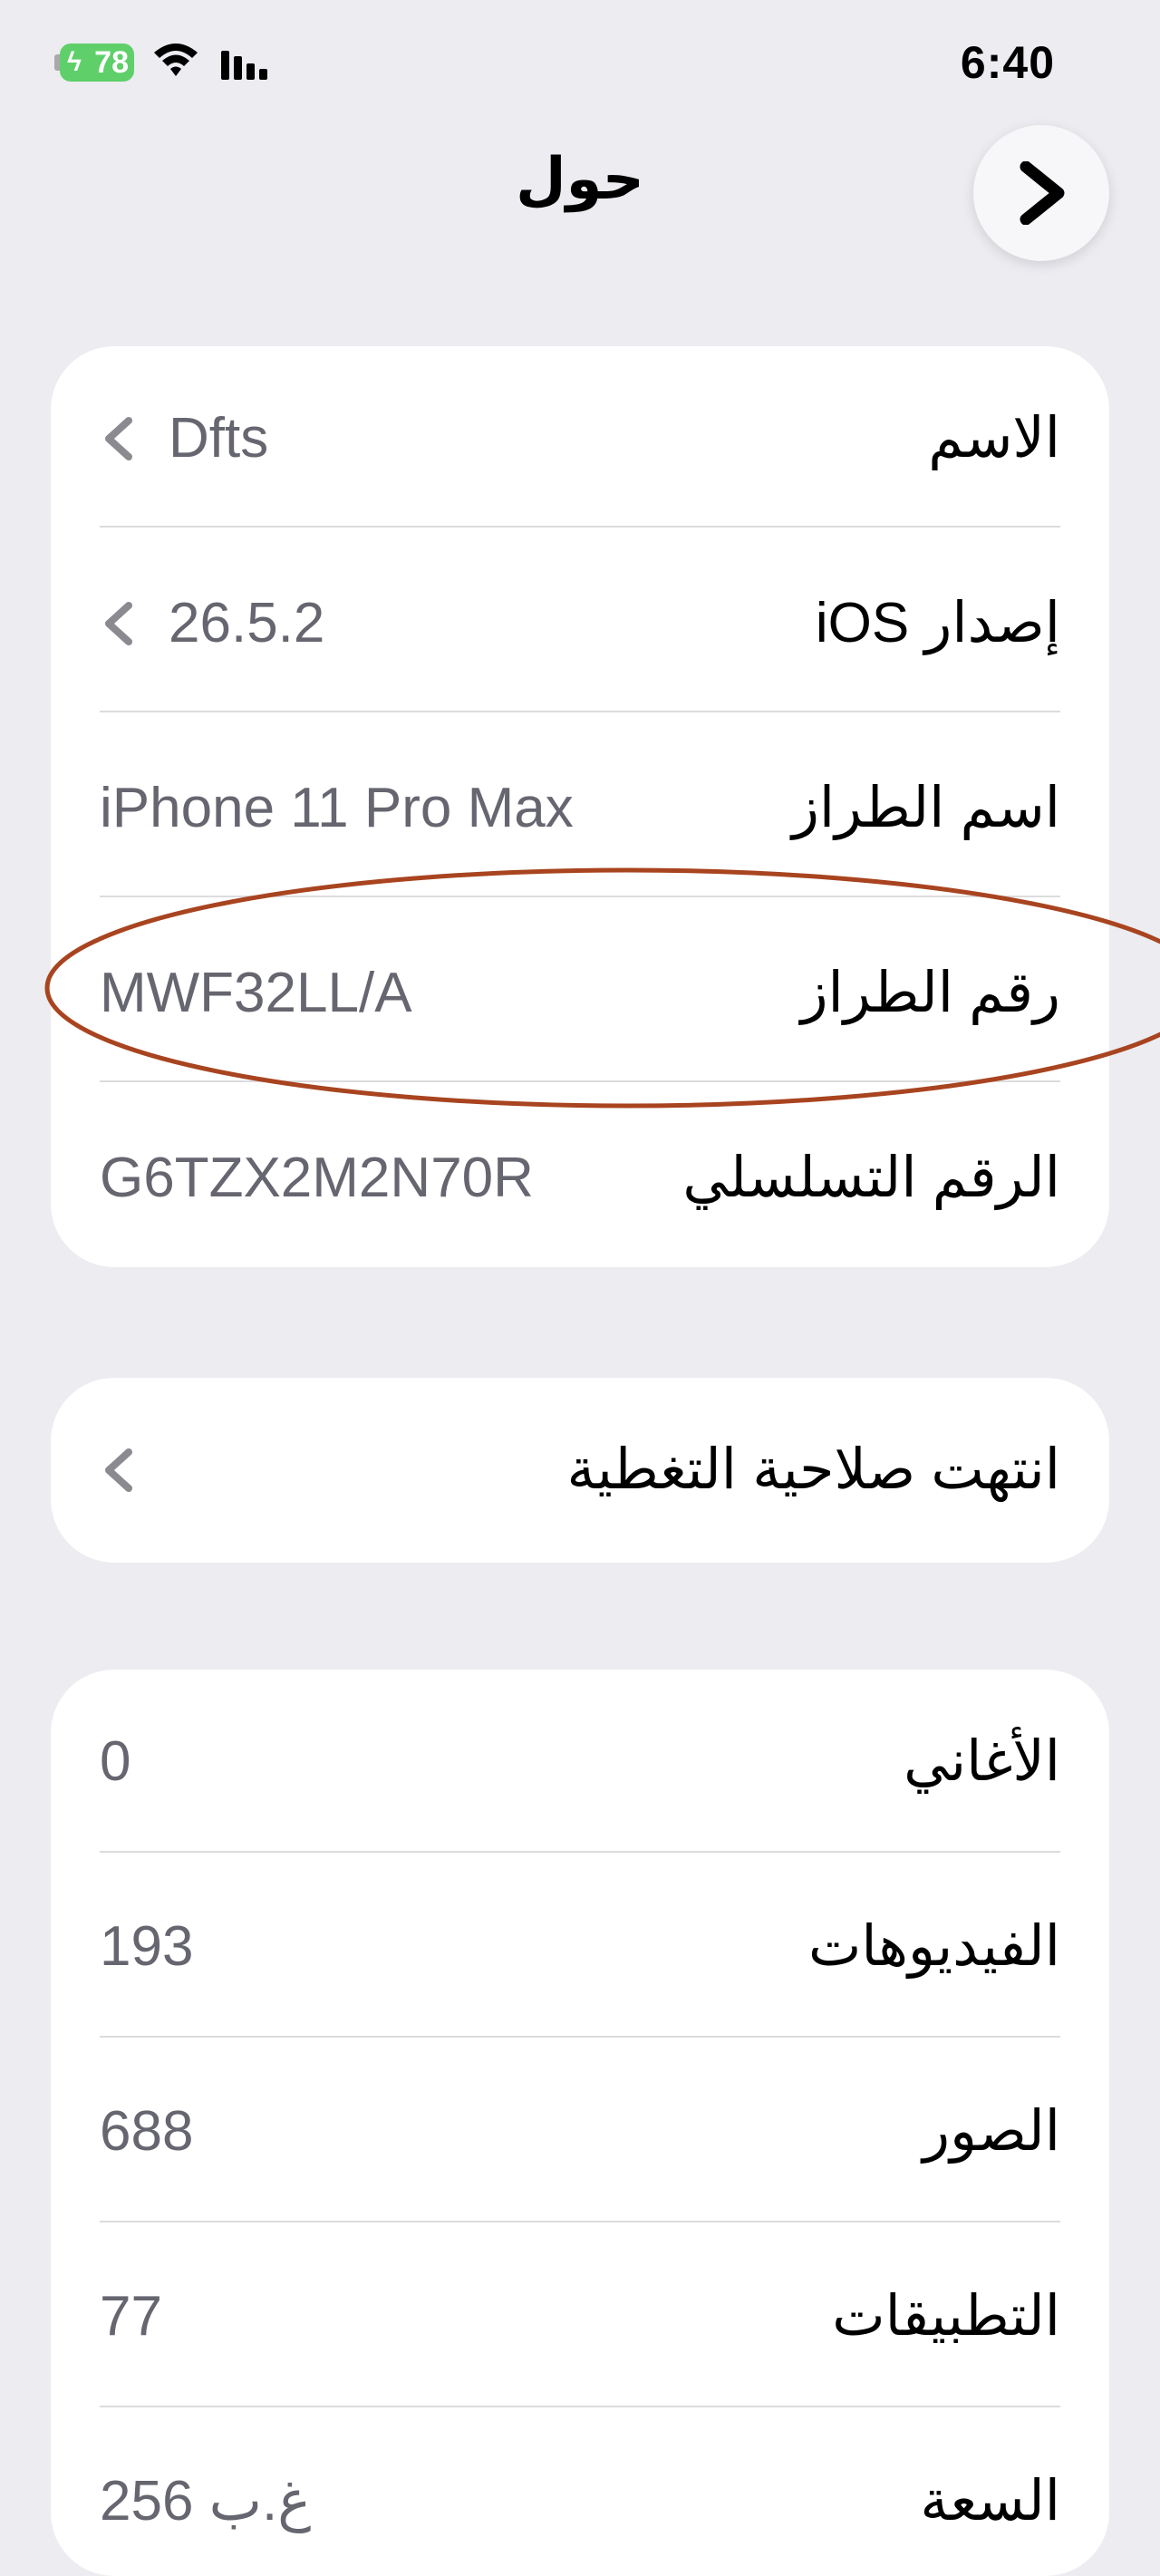 Image resolution: width=1160 pixels, height=2576 pixels. I want to click on coverage-row: انتهت صلاحية التغطية, so click(580, 1470).